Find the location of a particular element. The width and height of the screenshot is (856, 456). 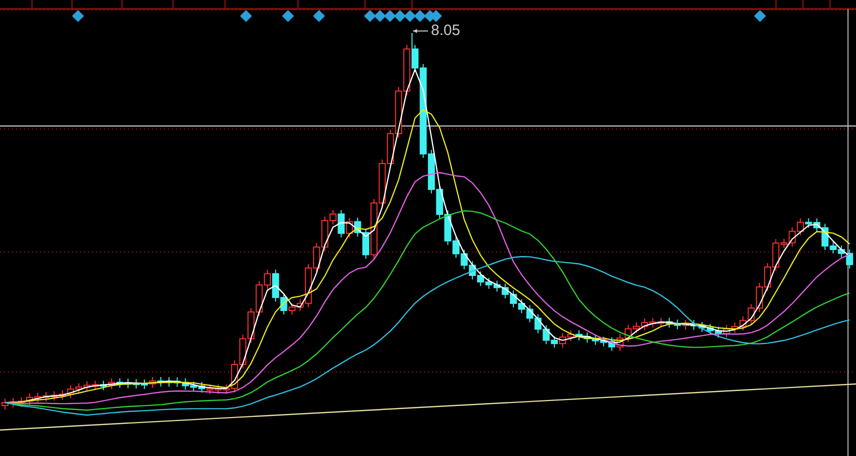

price-high-label: 8.05 is located at coordinates (445, 31).